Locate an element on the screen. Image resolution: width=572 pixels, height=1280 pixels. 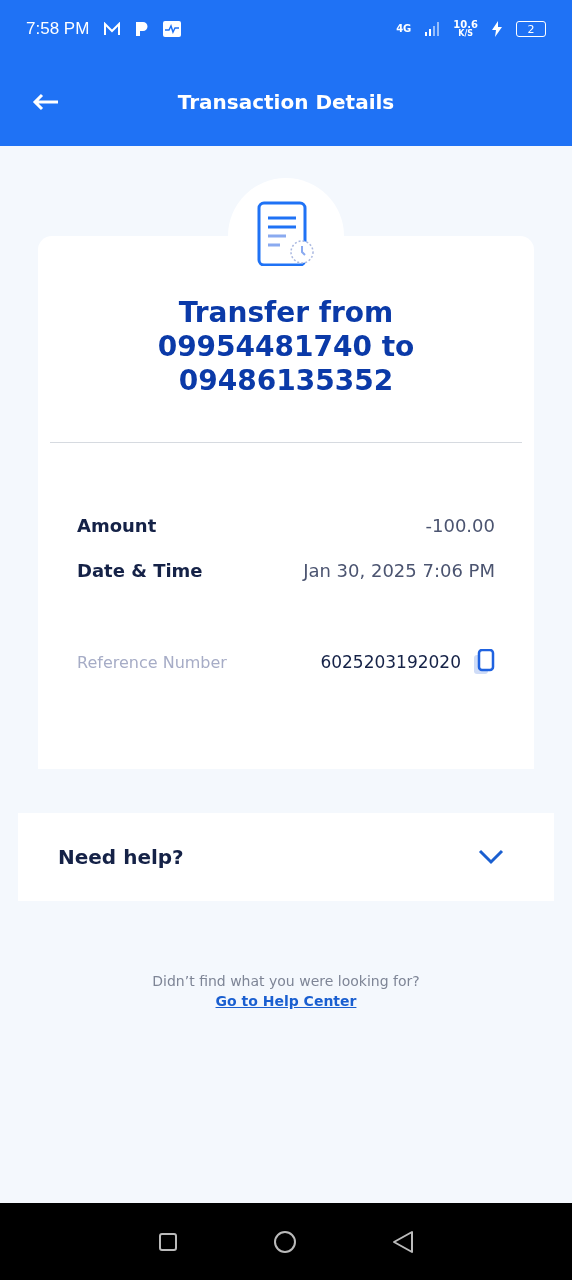
transfer-title: Transfer from 09954481740 to 09486135352 is located at coordinates (286, 347).